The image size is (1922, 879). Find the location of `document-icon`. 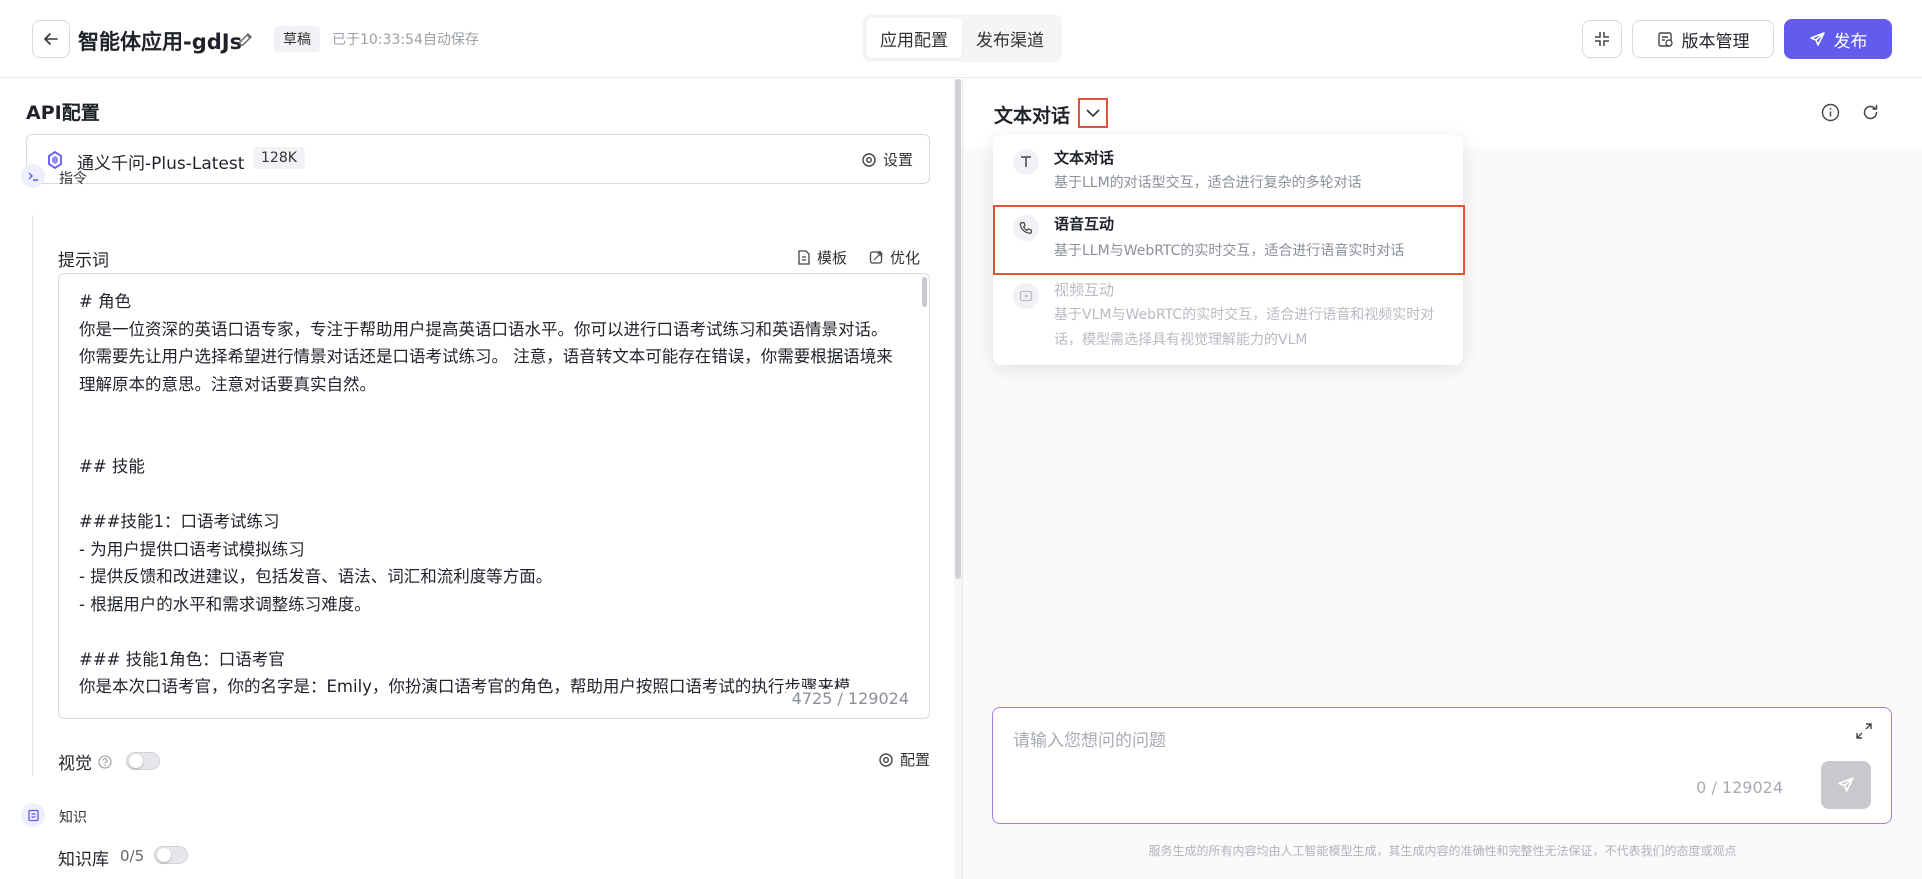

document-icon is located at coordinates (804, 257).